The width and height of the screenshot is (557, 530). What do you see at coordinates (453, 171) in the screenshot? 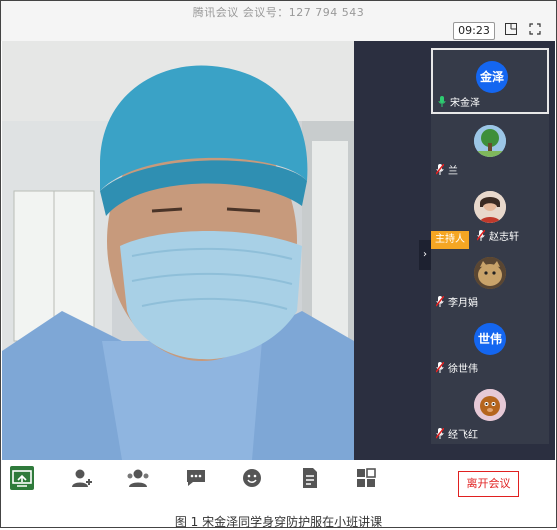
I see `participant-name: 兰` at bounding box center [453, 171].